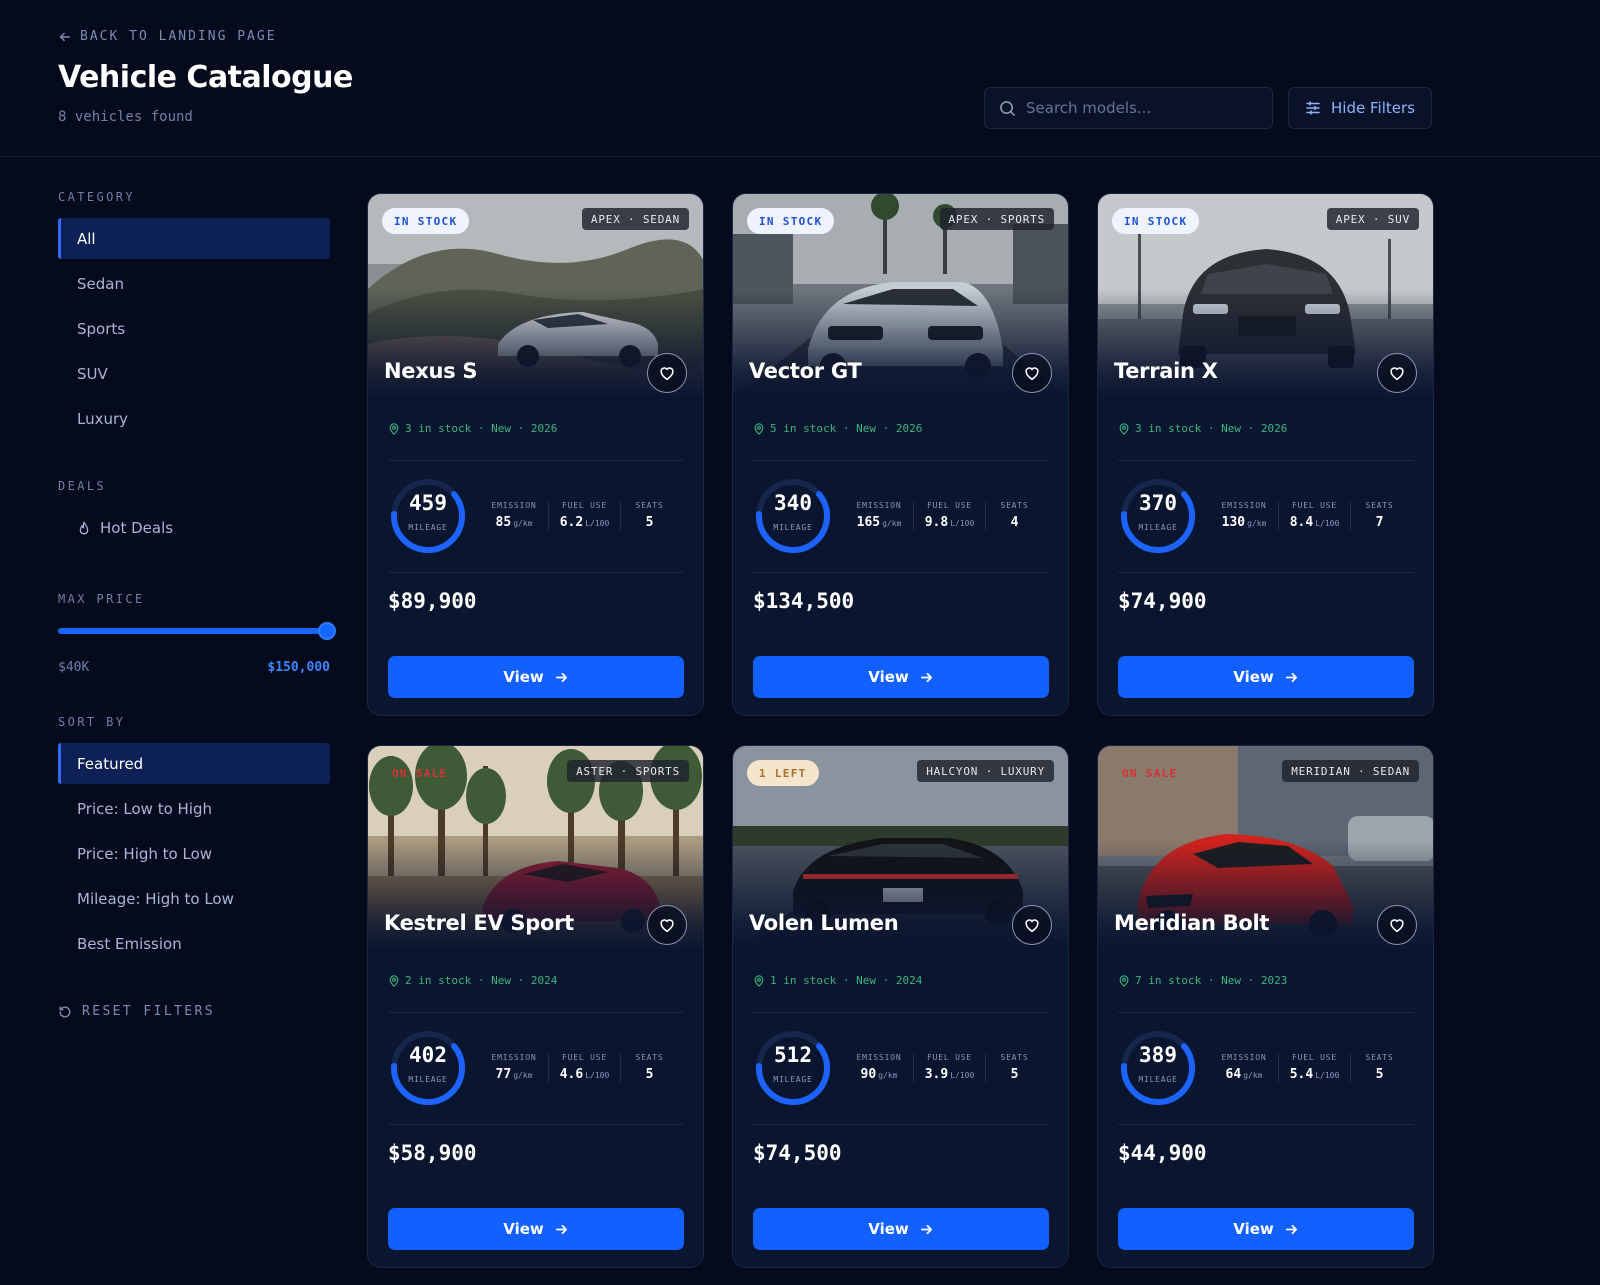  I want to click on hot-deals-option: Hot Deals, so click(194, 527).